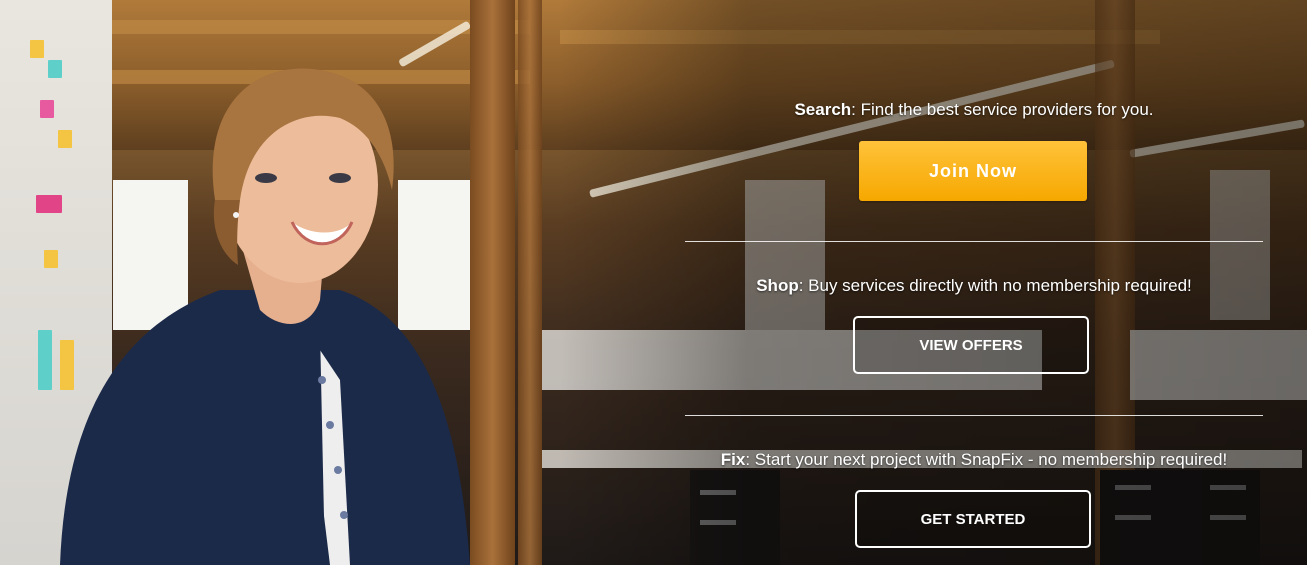 The image size is (1307, 565). Describe the element at coordinates (733, 459) in the screenshot. I see `fix-label: Fix` at that location.